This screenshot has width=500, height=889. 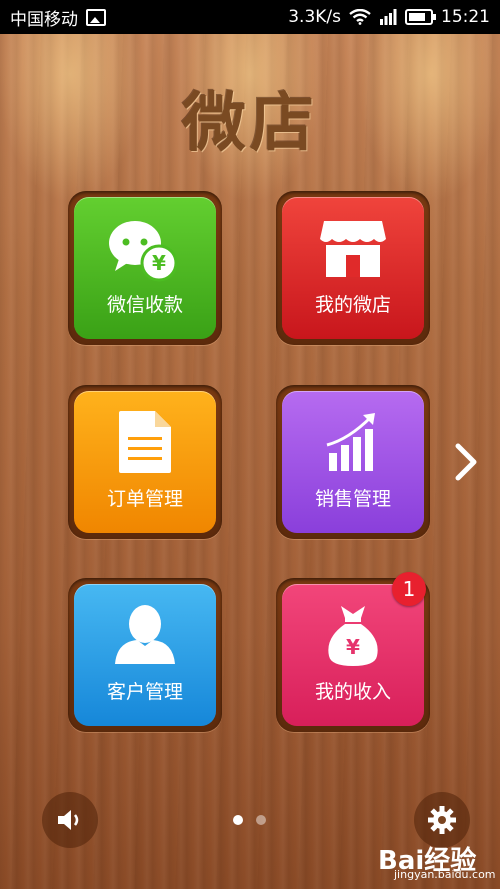 I want to click on chevron-right-icon, so click(x=467, y=462).